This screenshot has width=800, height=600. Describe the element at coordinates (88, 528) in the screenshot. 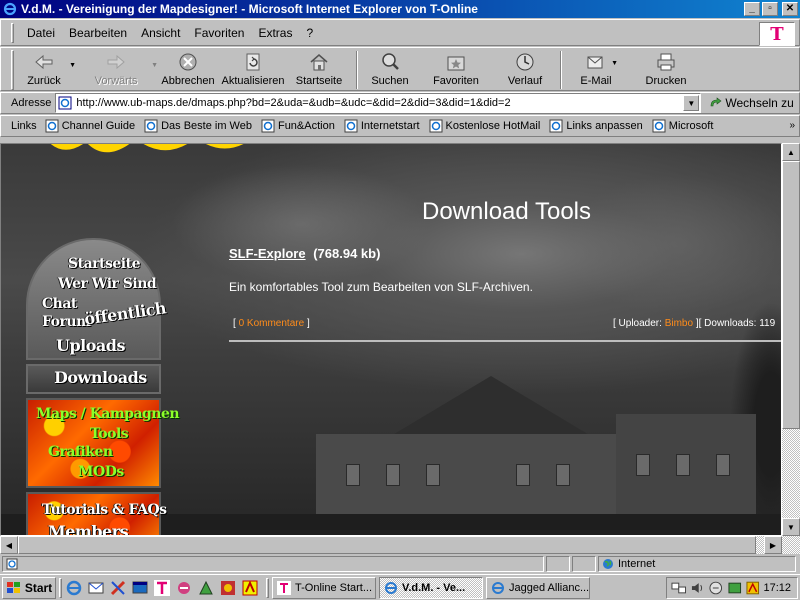

I see `nav-members: Members` at that location.